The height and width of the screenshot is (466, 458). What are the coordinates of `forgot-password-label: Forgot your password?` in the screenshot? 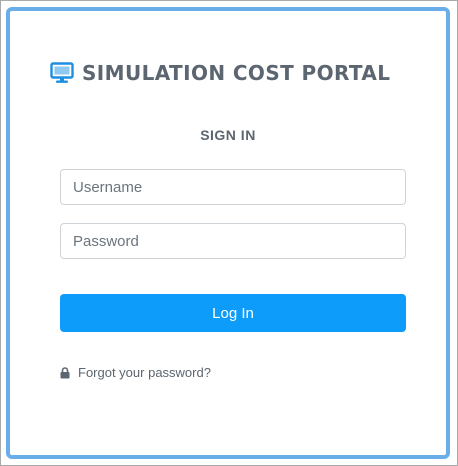 It's located at (144, 372).